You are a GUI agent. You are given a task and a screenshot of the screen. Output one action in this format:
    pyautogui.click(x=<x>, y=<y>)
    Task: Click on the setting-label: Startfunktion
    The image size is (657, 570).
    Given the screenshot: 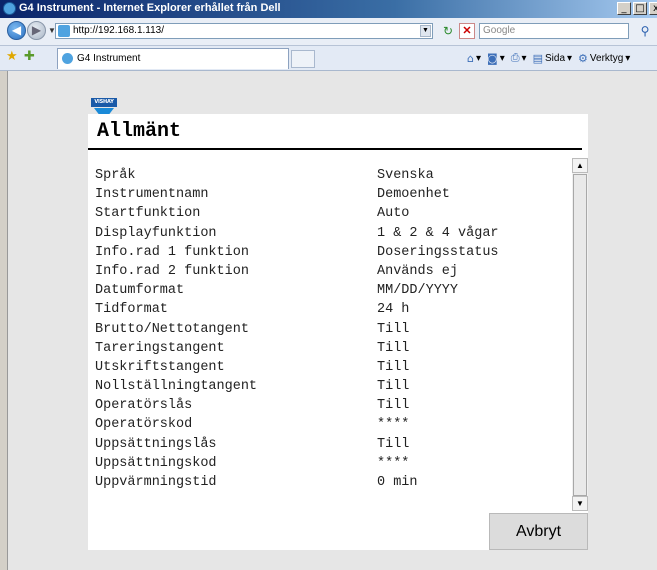 What is the action you would take?
    pyautogui.click(x=148, y=214)
    